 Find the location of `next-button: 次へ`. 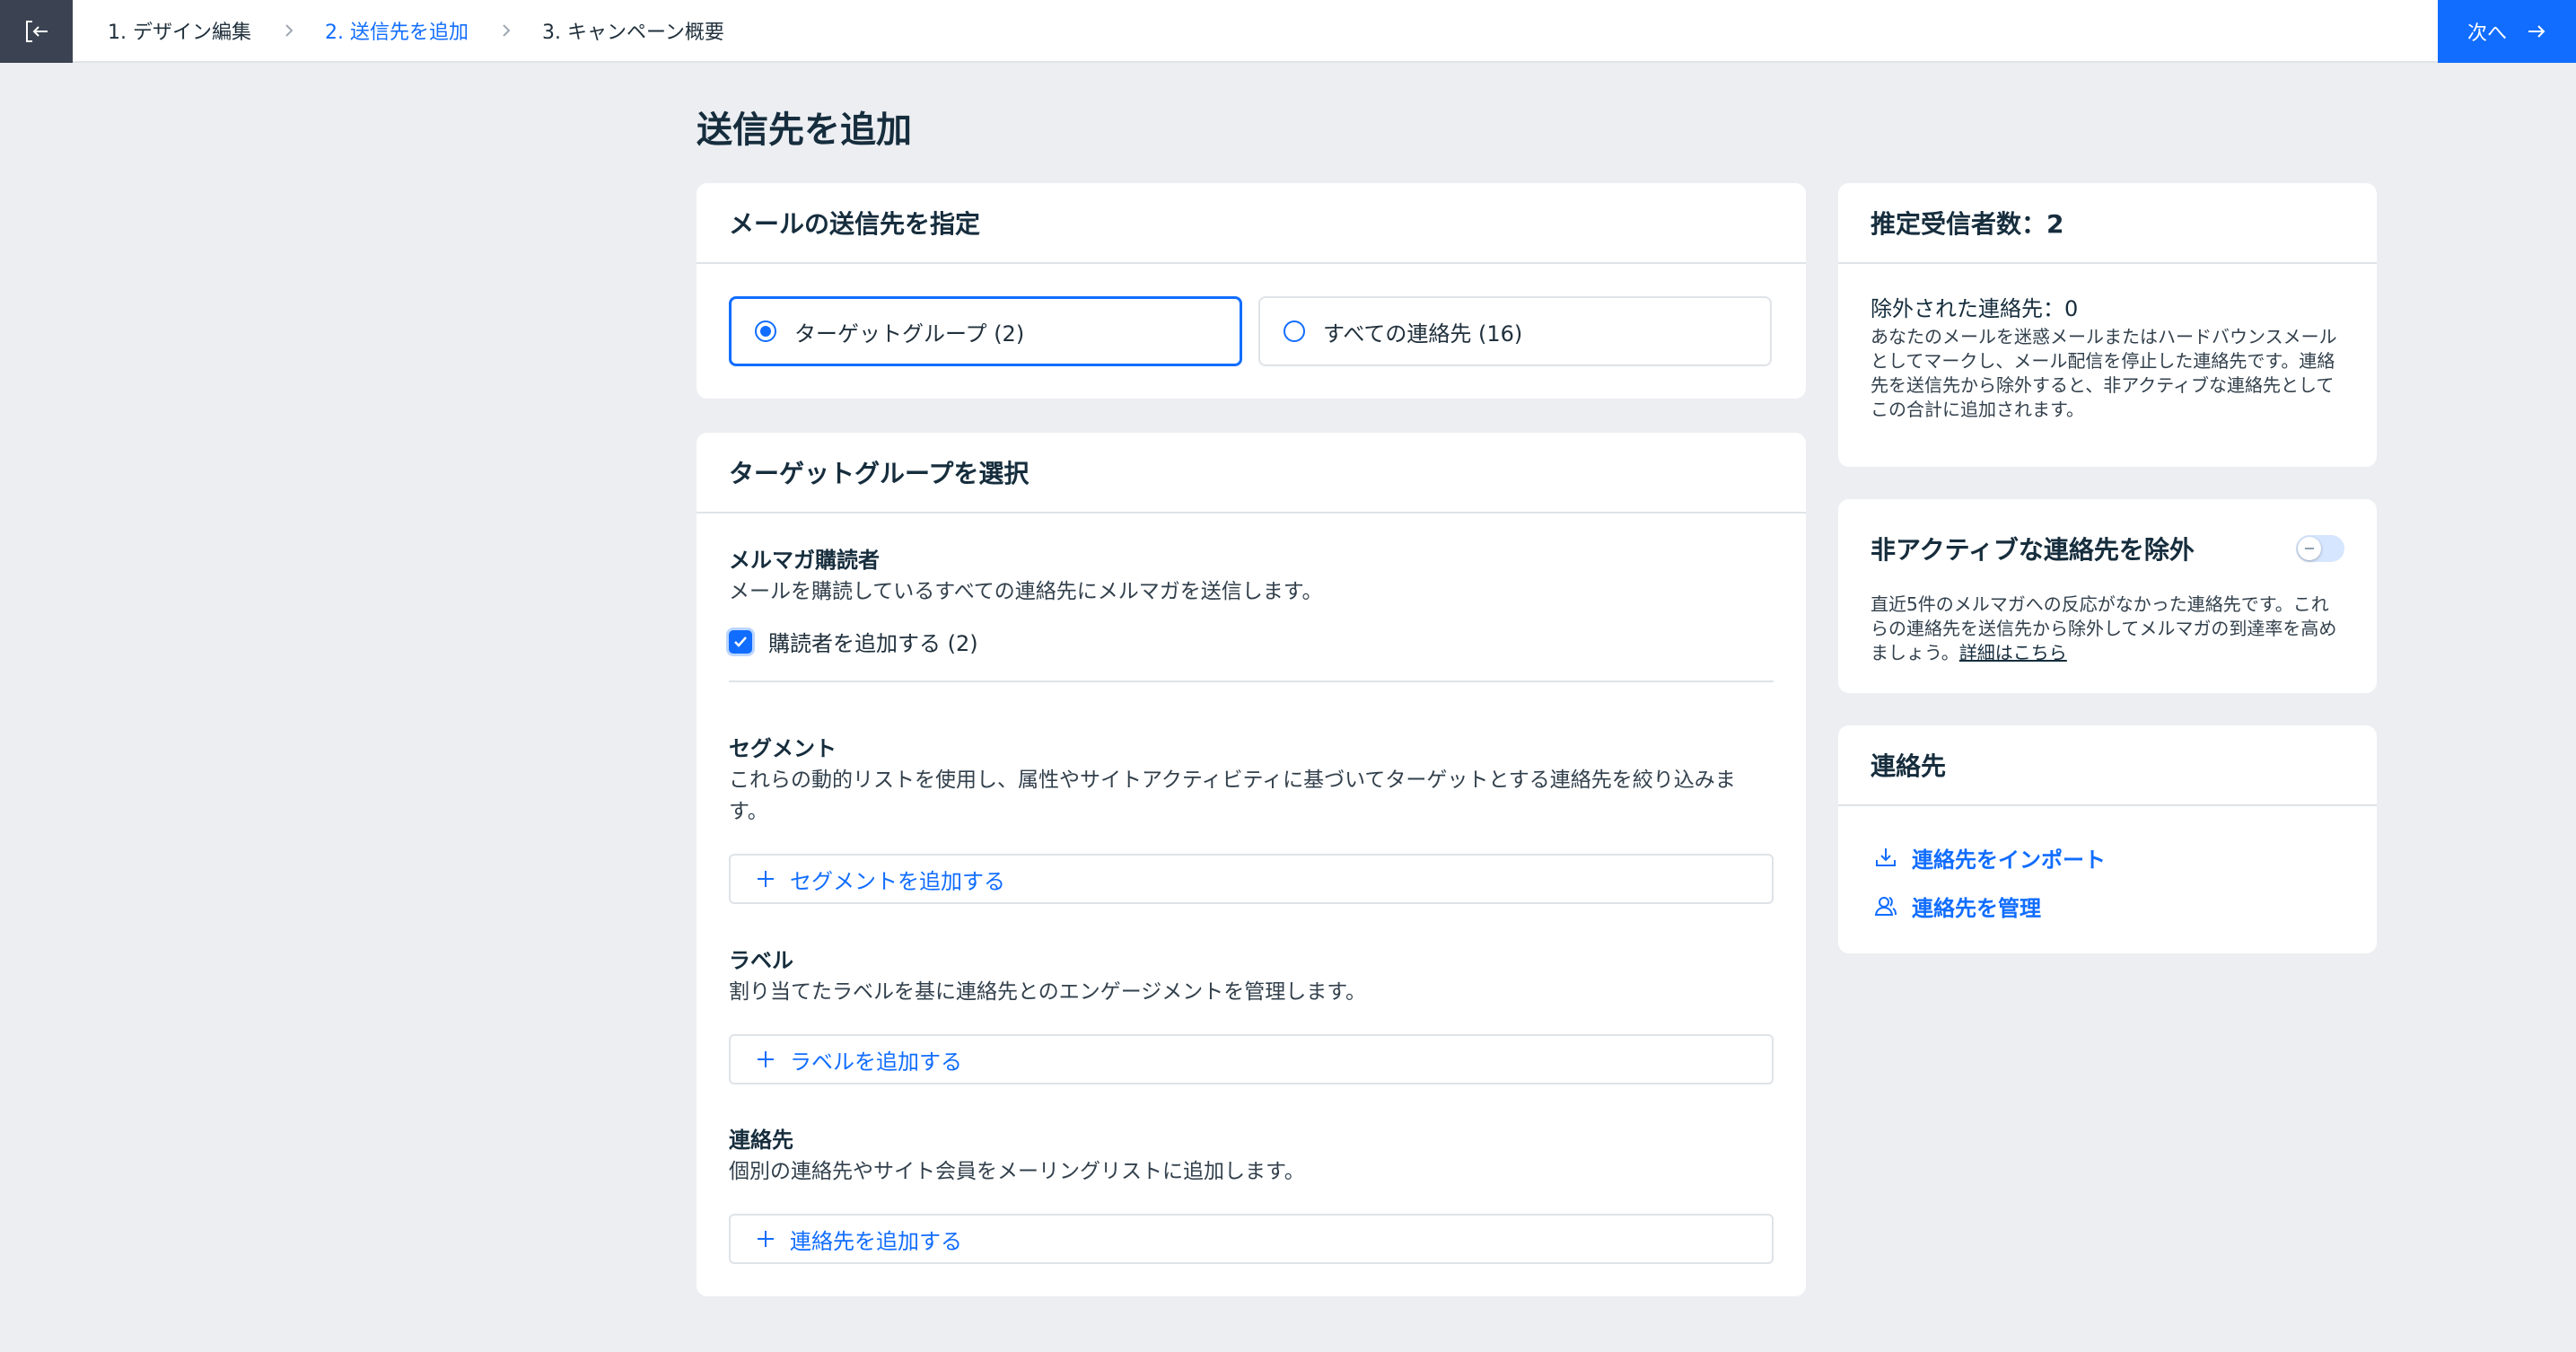

next-button: 次へ is located at coordinates (2507, 31).